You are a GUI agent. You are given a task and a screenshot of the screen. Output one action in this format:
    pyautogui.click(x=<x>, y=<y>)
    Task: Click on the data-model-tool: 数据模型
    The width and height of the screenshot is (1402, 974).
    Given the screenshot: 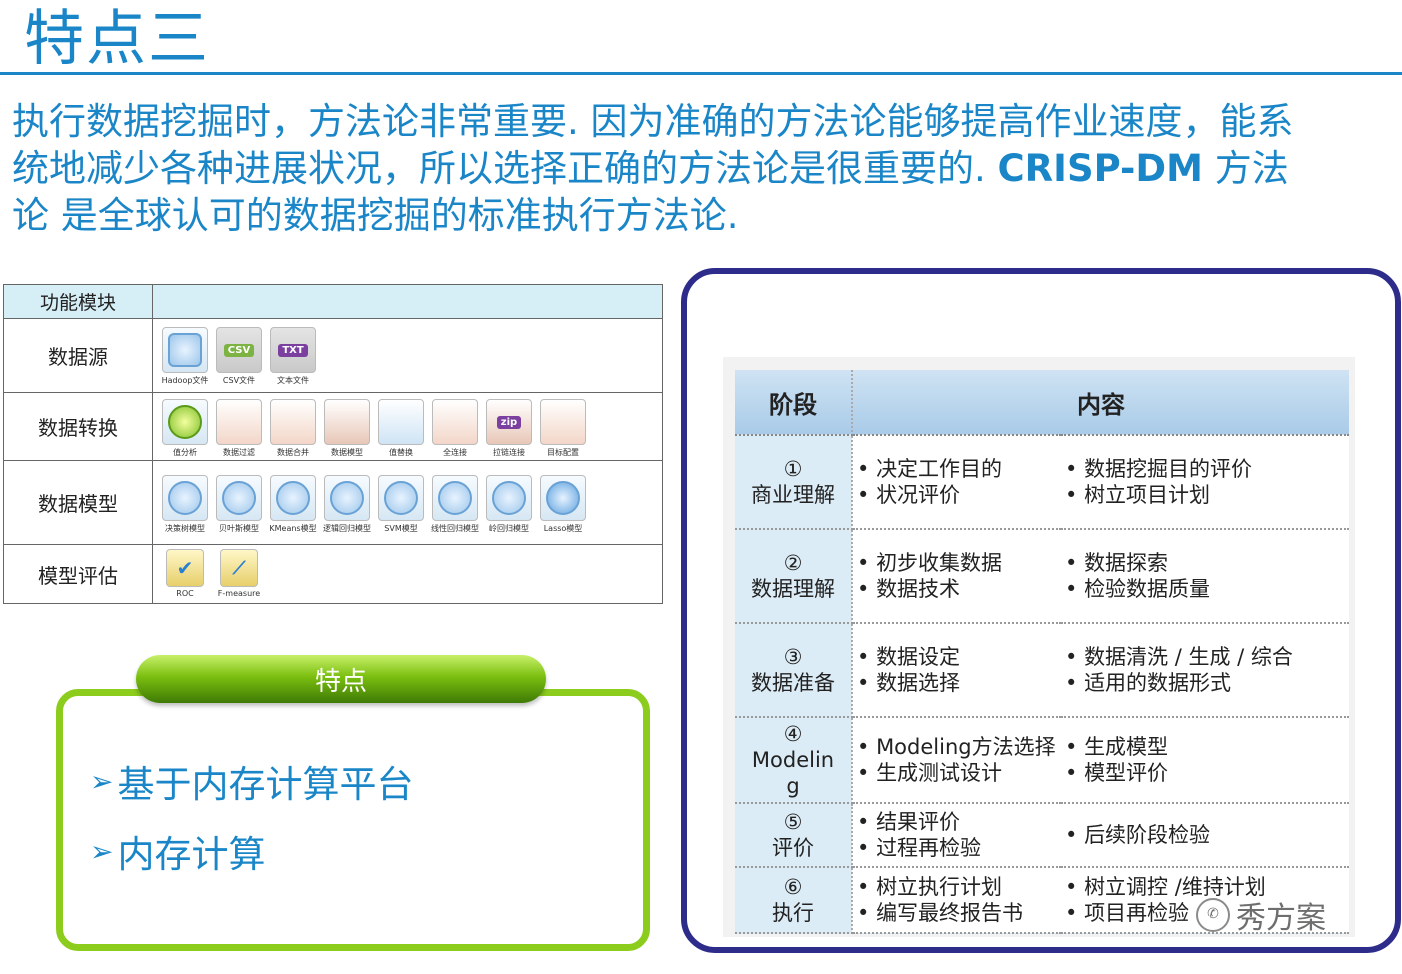 What is the action you would take?
    pyautogui.click(x=347, y=428)
    